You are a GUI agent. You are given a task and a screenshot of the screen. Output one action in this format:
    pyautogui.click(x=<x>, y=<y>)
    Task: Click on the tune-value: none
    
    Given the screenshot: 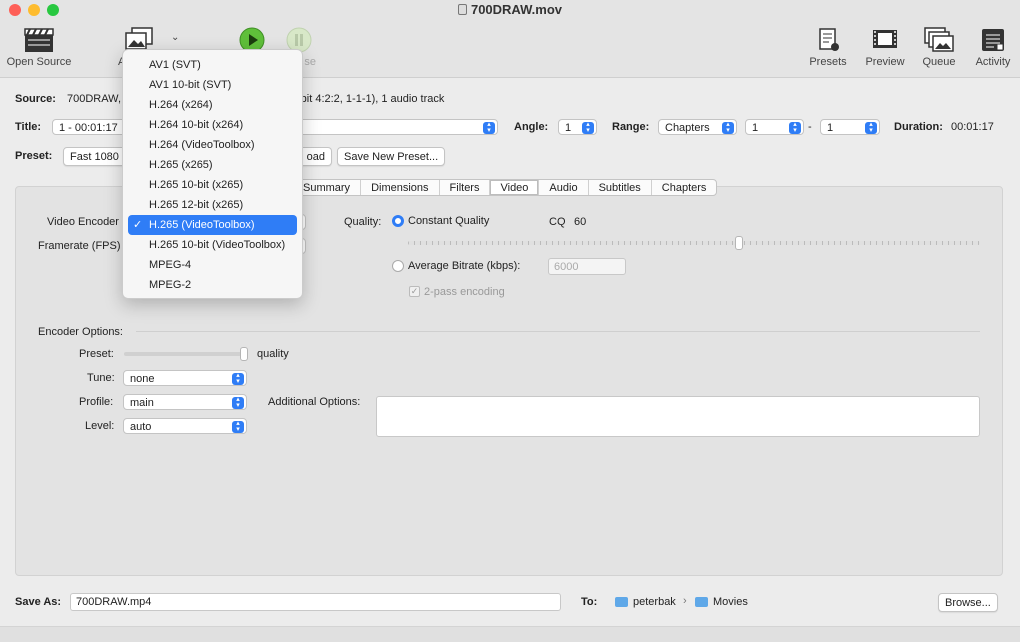 What is the action you would take?
    pyautogui.click(x=142, y=379)
    